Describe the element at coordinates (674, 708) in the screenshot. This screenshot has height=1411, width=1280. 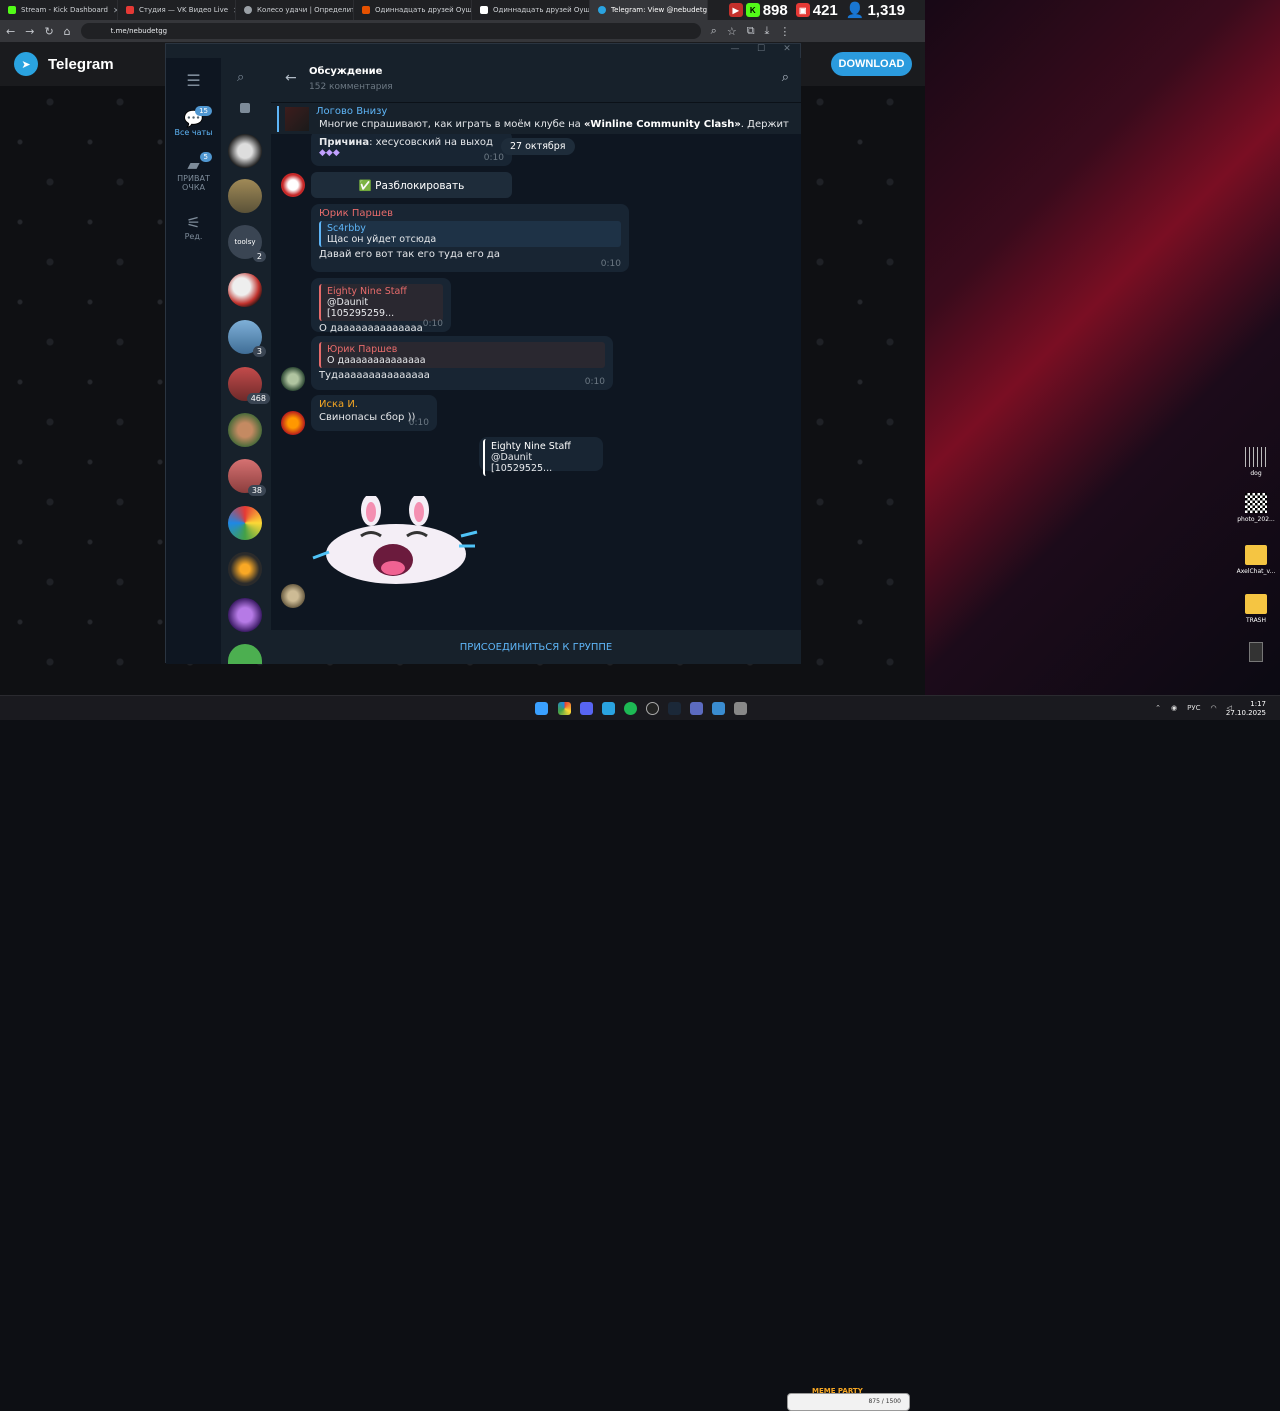
I see `steam-icon` at that location.